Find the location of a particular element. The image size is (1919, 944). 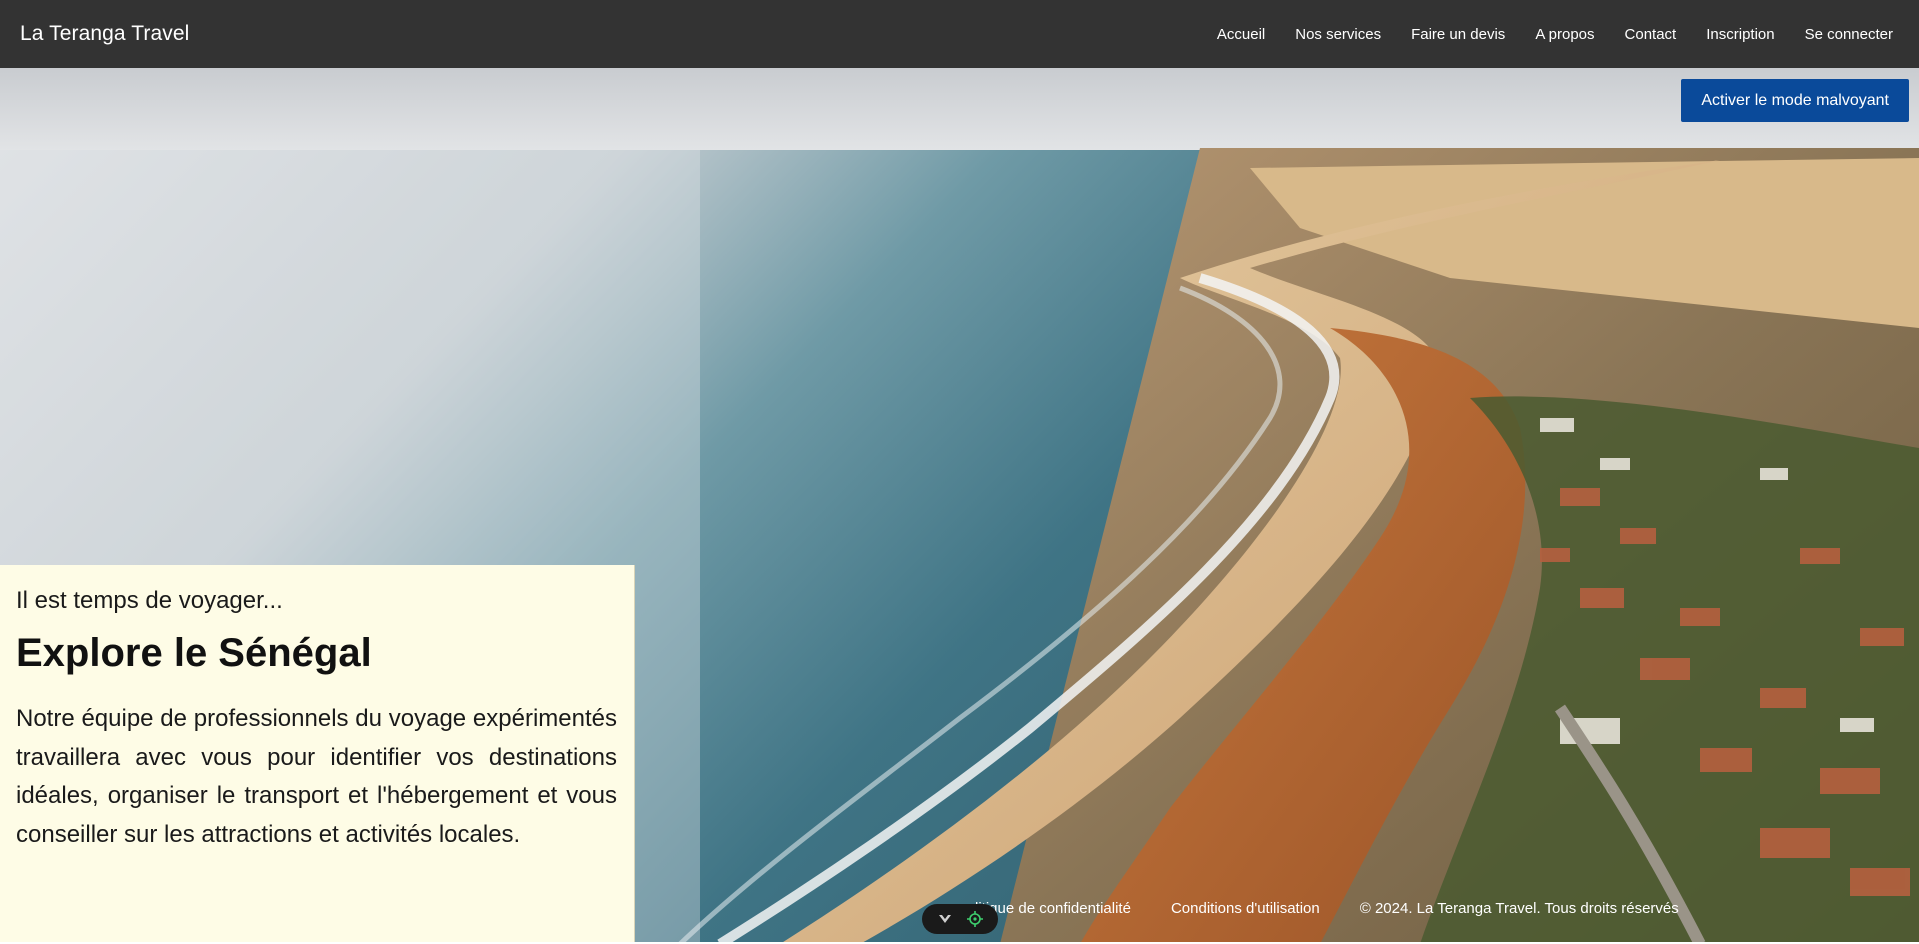

nav-link-services: Nos services is located at coordinates (1338, 34).